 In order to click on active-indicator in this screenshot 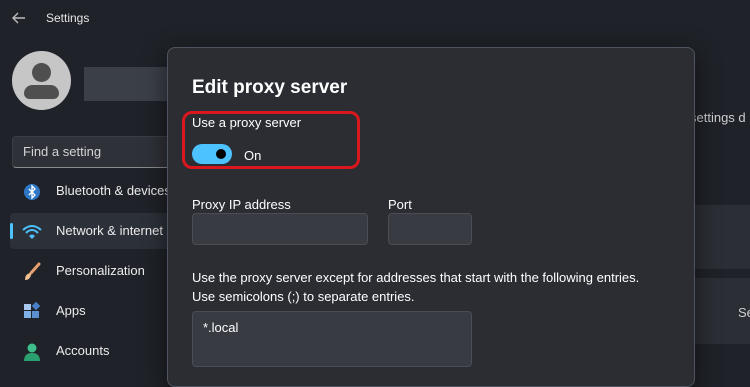, I will do `click(11, 231)`.